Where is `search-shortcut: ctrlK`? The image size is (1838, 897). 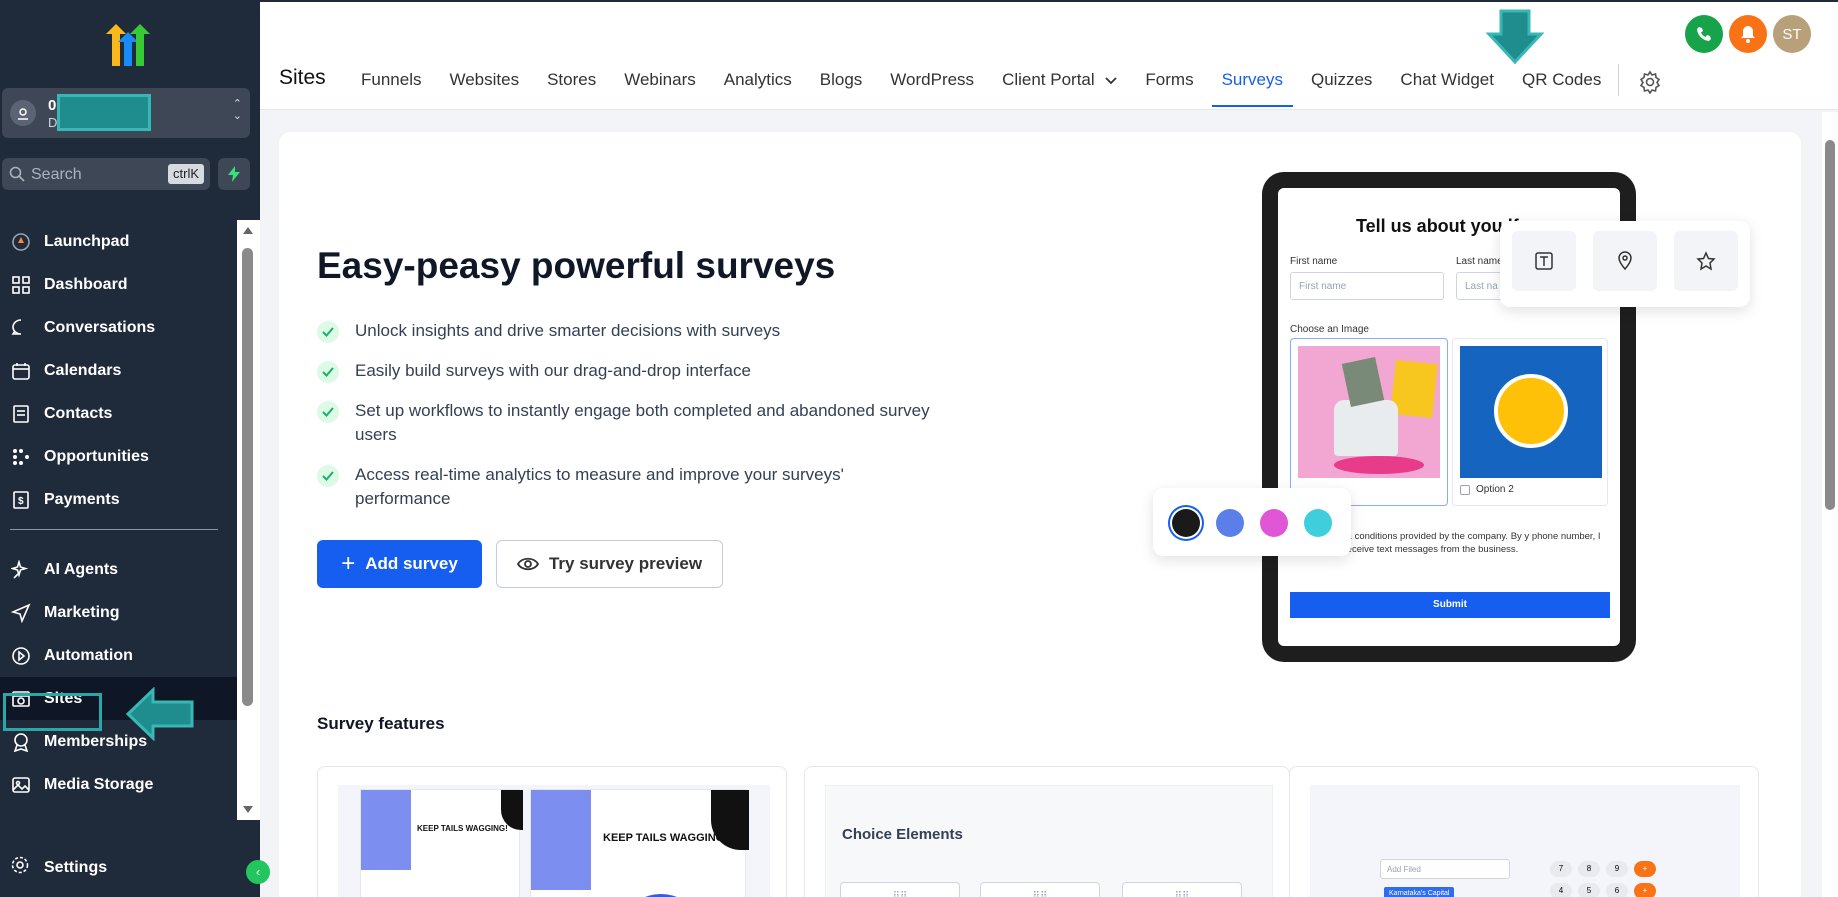
search-shortcut: ctrlK is located at coordinates (186, 174).